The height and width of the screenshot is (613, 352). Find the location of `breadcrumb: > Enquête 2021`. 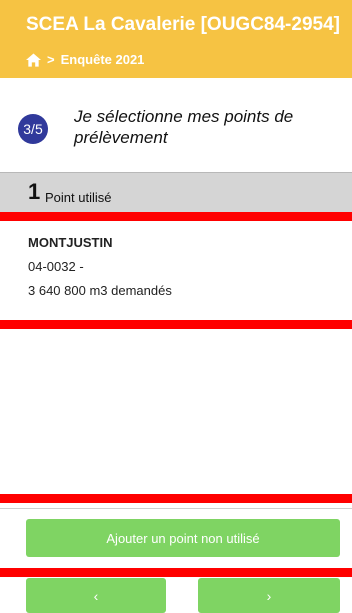

breadcrumb: > Enquête 2021 is located at coordinates (85, 59).